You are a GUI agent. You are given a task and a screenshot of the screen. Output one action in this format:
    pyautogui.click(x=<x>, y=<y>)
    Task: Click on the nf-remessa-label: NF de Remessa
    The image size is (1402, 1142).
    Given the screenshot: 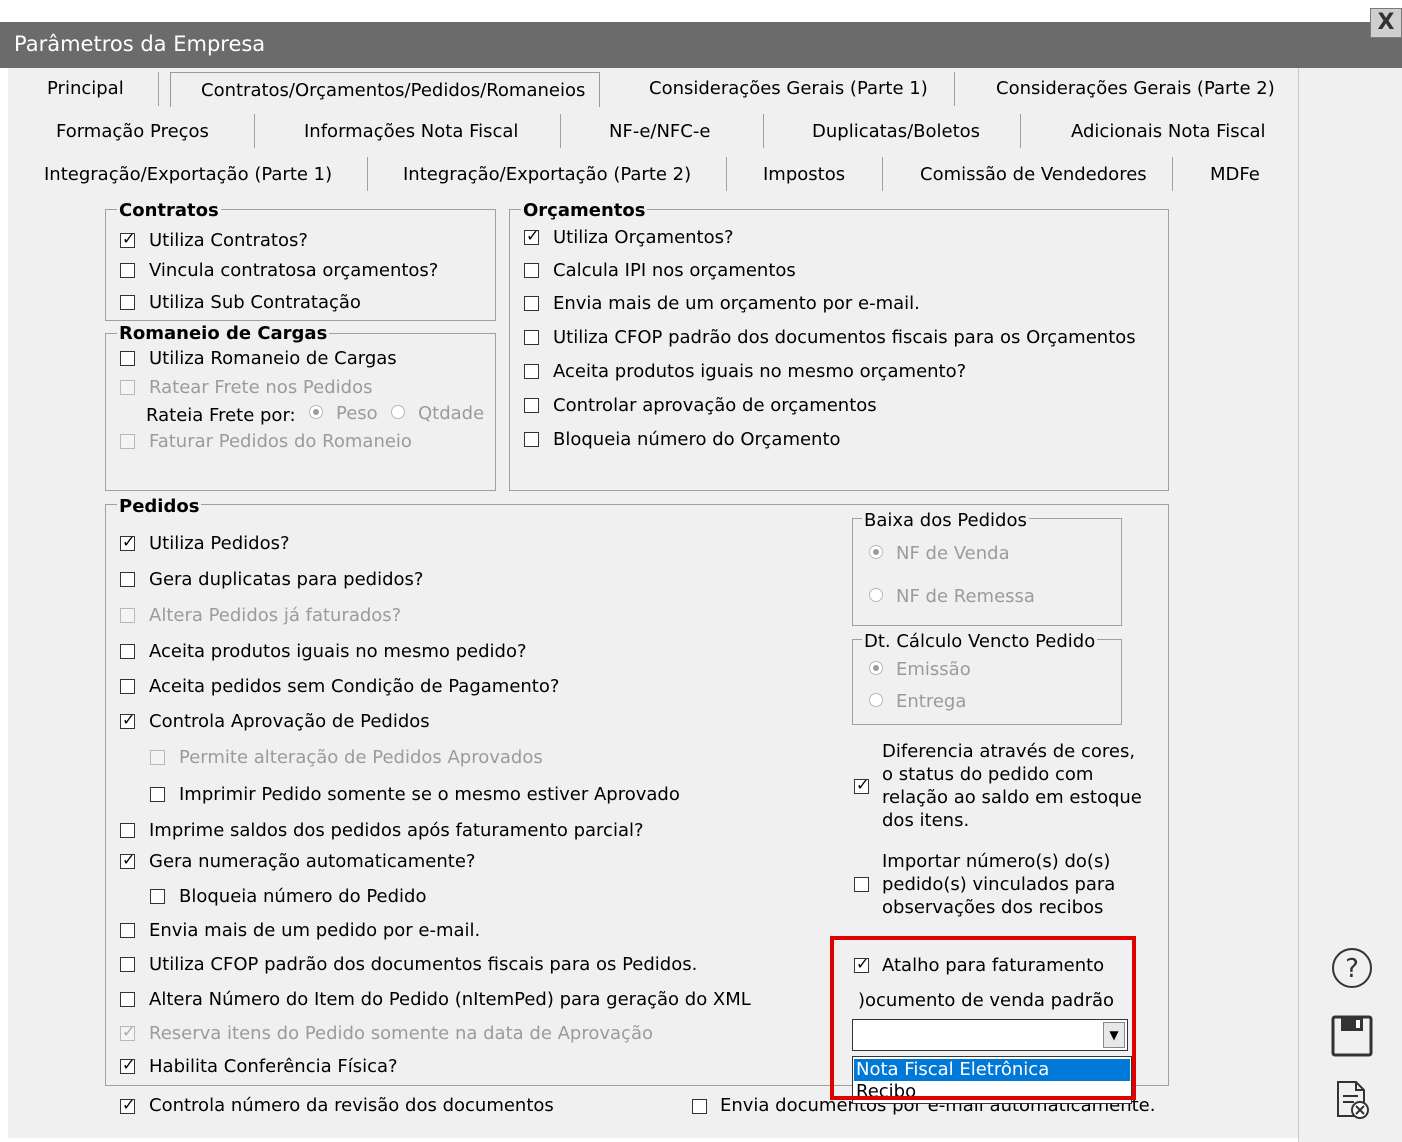 What is the action you would take?
    pyautogui.click(x=965, y=596)
    